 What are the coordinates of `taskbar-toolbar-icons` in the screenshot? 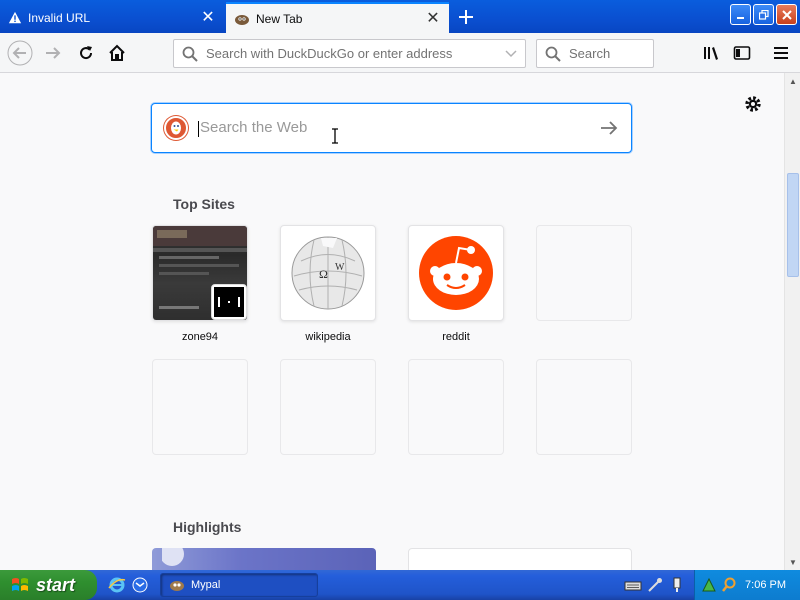 It's located at (655, 585).